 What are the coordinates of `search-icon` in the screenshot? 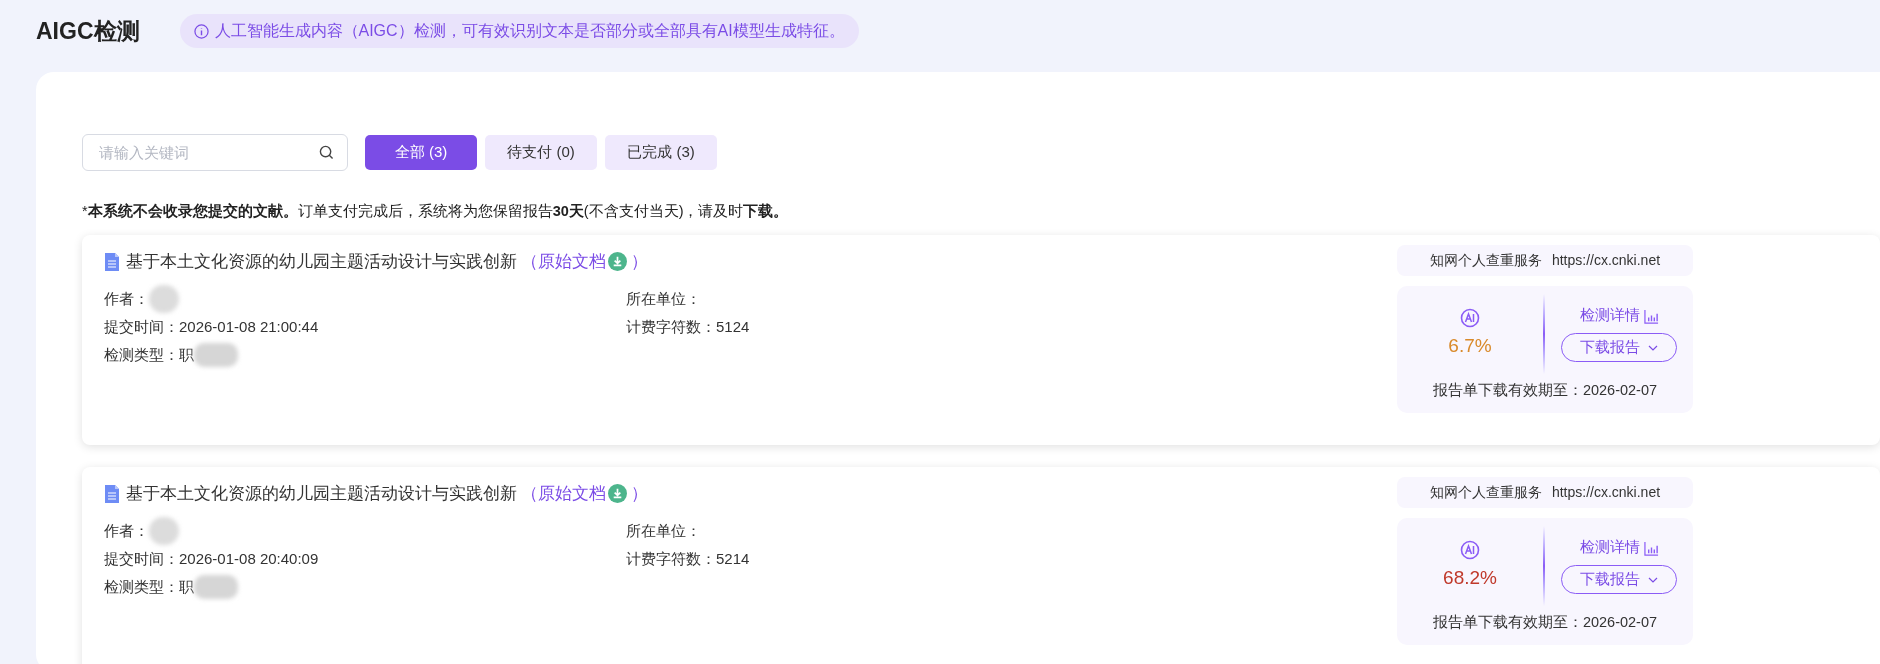 It's located at (326, 152).